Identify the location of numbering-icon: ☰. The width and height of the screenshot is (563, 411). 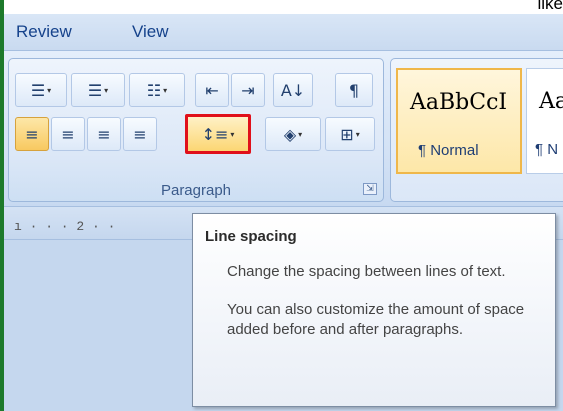
(95, 90).